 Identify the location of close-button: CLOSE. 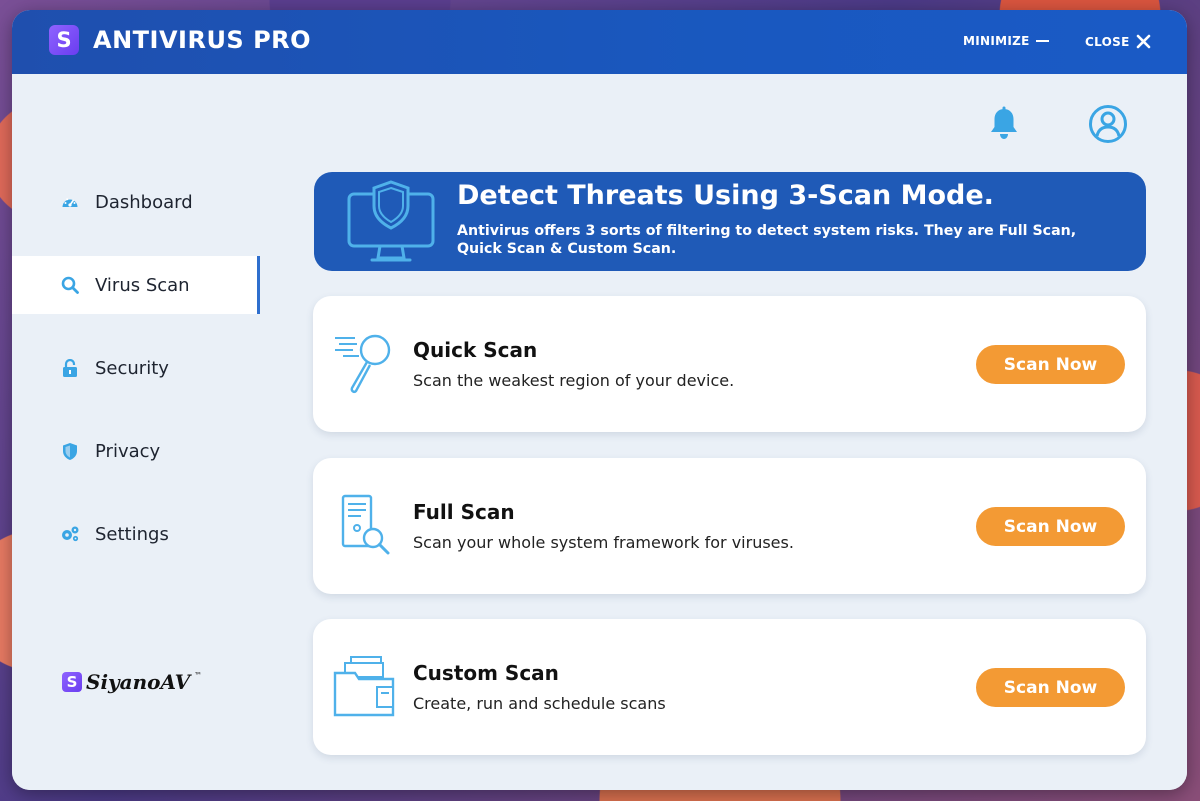
(1118, 41).